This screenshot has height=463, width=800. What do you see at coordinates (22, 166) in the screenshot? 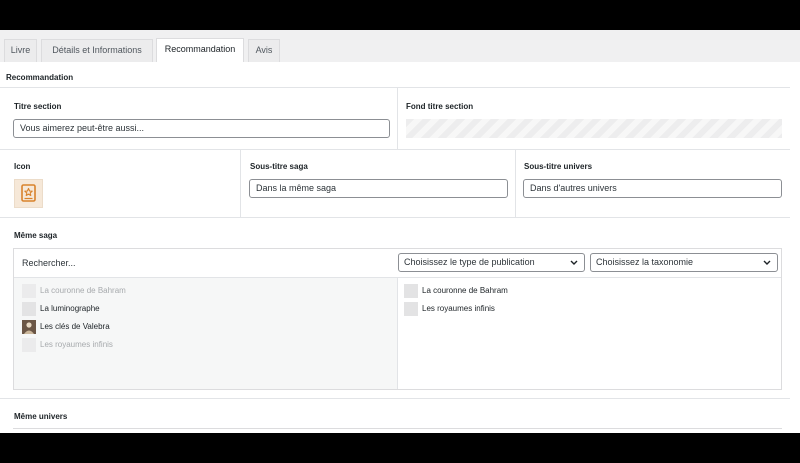
I see `icon-label: Icon` at bounding box center [22, 166].